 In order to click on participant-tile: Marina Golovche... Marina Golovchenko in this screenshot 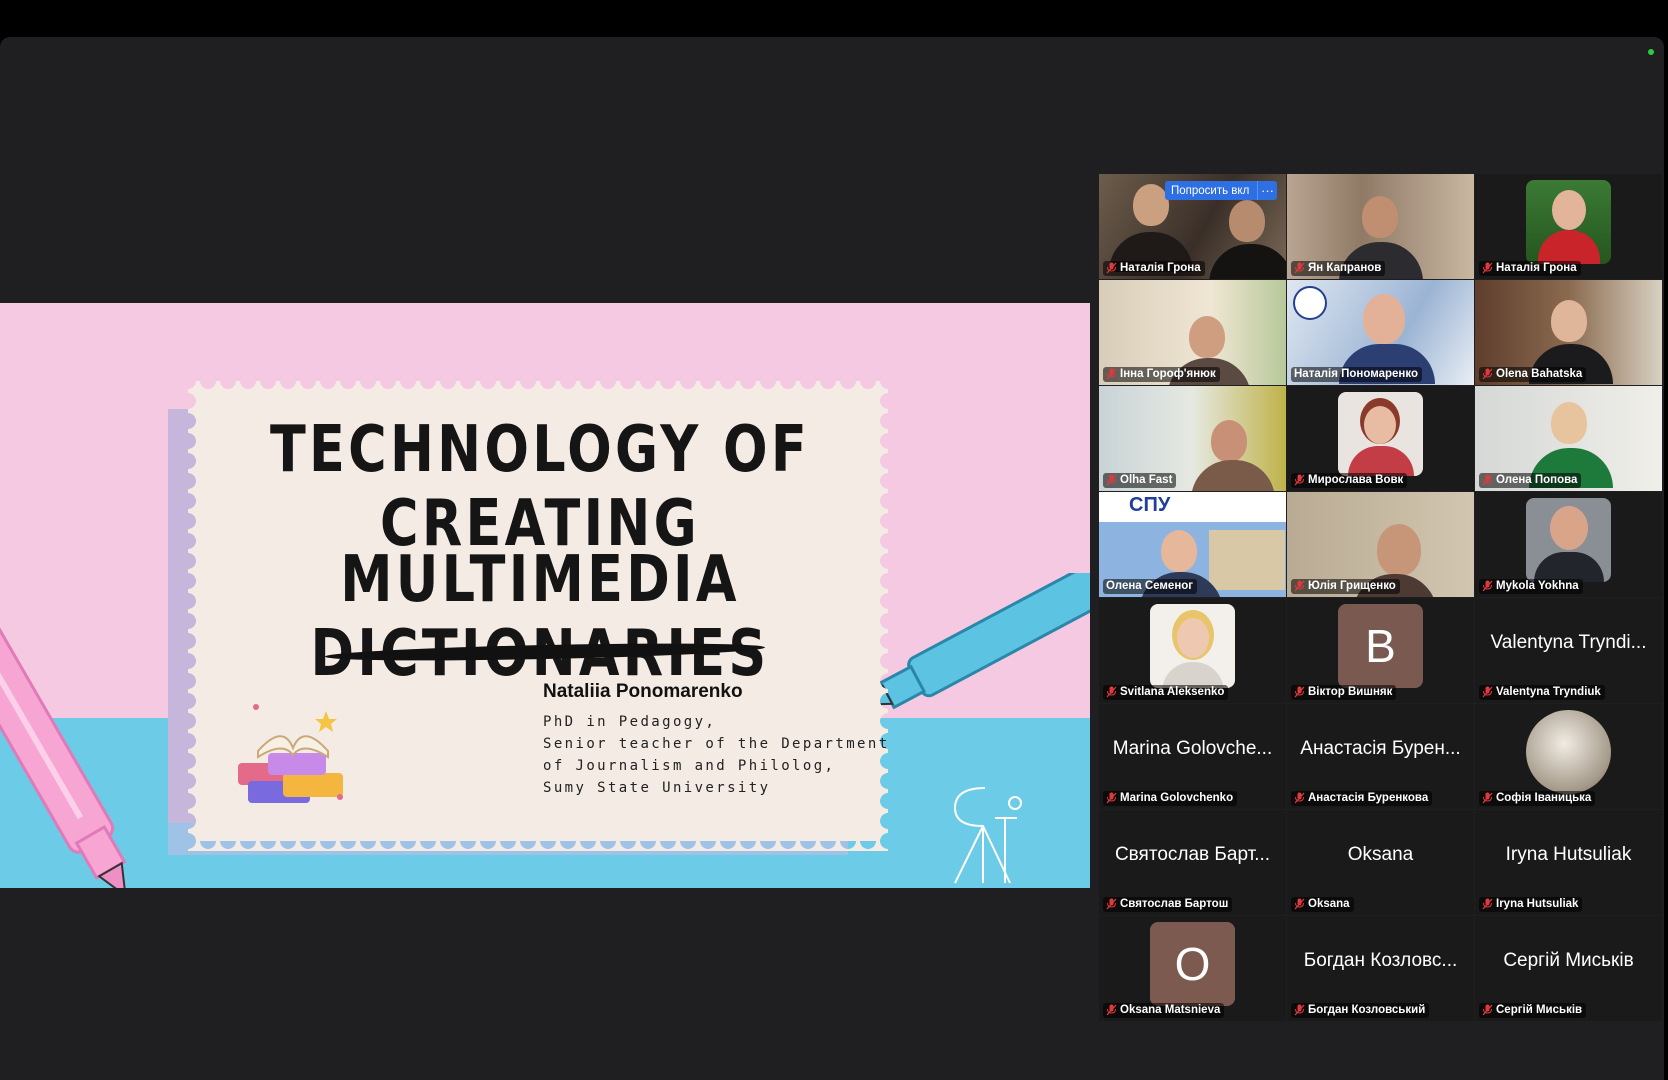, I will do `click(1192, 756)`.